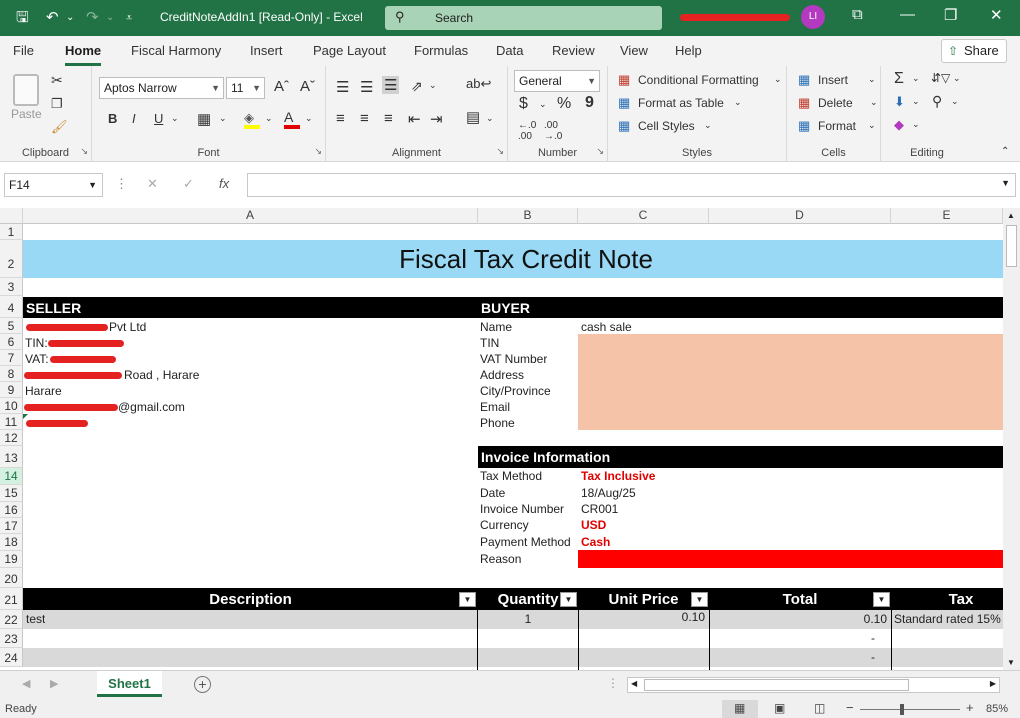  Describe the element at coordinates (799, 619) in the screenshot. I see `row1-total: 0.10` at that location.